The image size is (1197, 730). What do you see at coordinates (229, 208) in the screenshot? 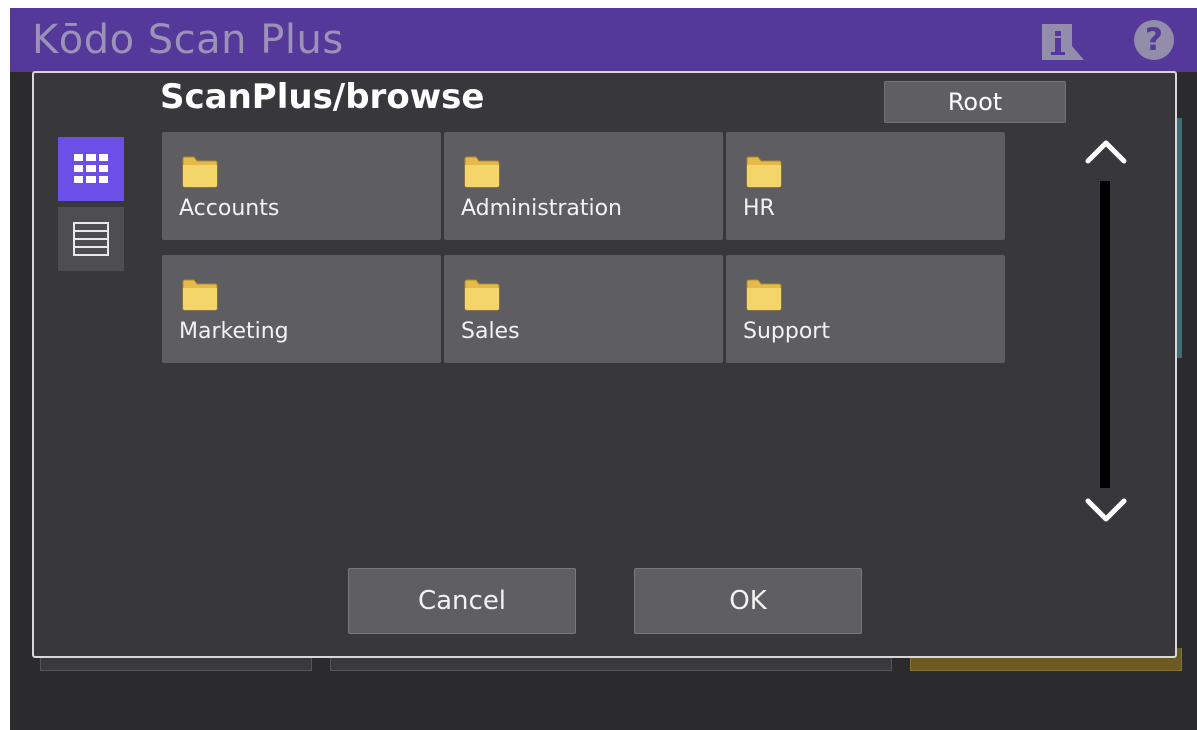
I see `folder-label: Accounts` at bounding box center [229, 208].